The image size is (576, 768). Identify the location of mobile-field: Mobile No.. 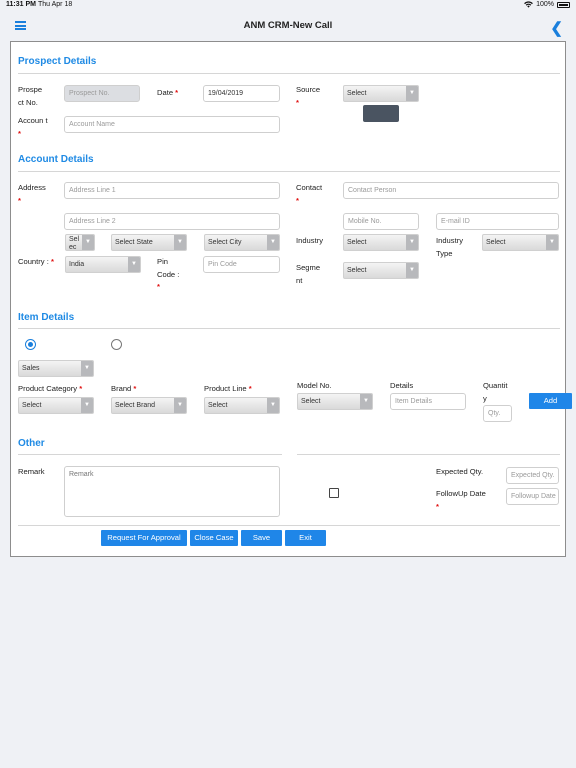
(381, 221).